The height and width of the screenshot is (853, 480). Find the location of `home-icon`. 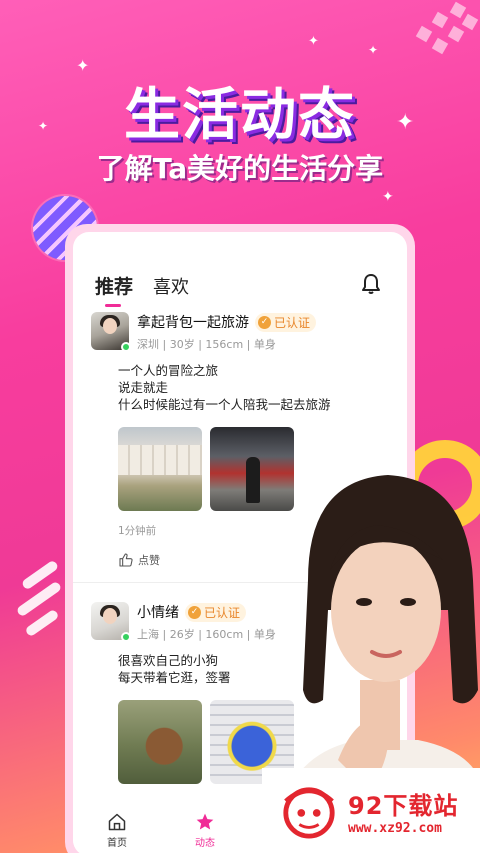

home-icon is located at coordinates (117, 821).